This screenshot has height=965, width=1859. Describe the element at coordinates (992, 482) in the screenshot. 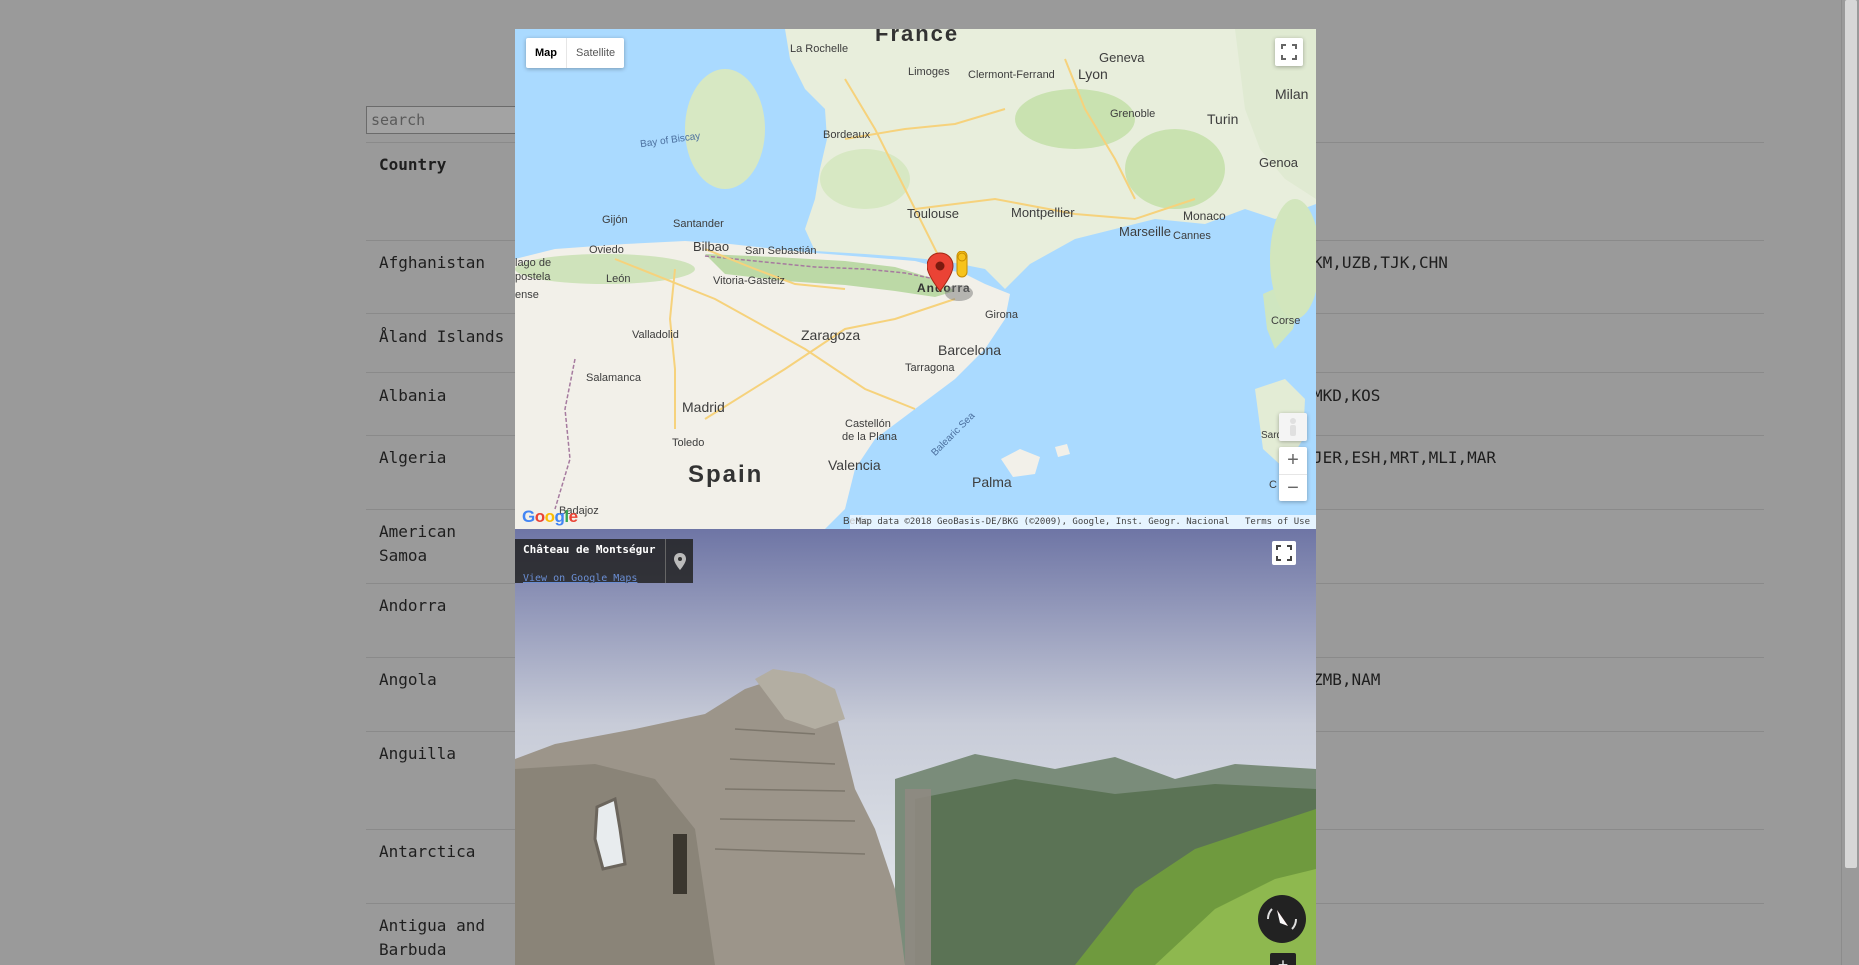

I see `map-label: Palma` at that location.